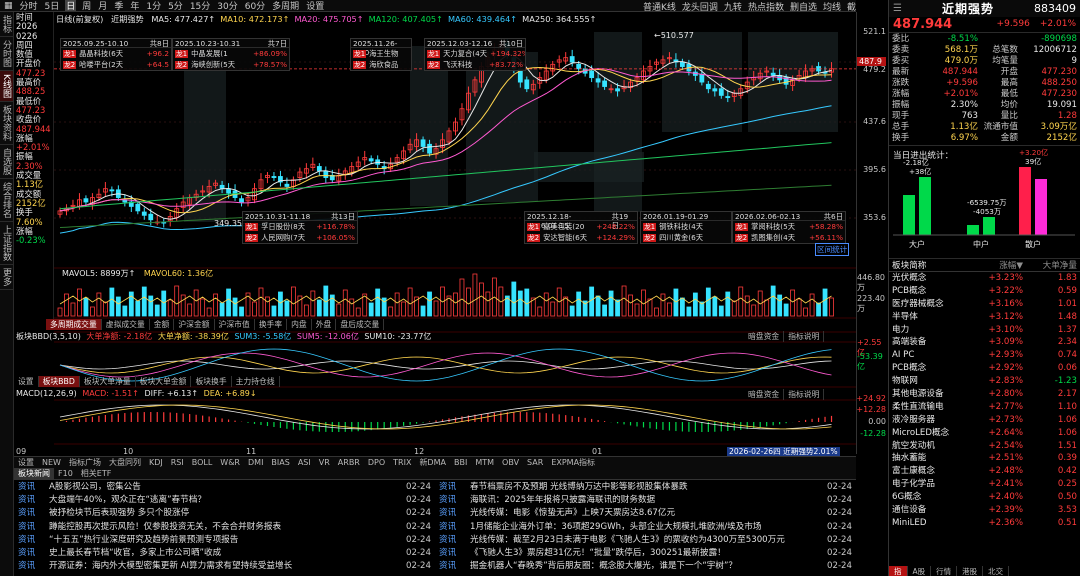  What do you see at coordinates (984, 420) in the screenshot?
I see `board-row: 液冷服务器 +2.73% 1.06` at bounding box center [984, 420].